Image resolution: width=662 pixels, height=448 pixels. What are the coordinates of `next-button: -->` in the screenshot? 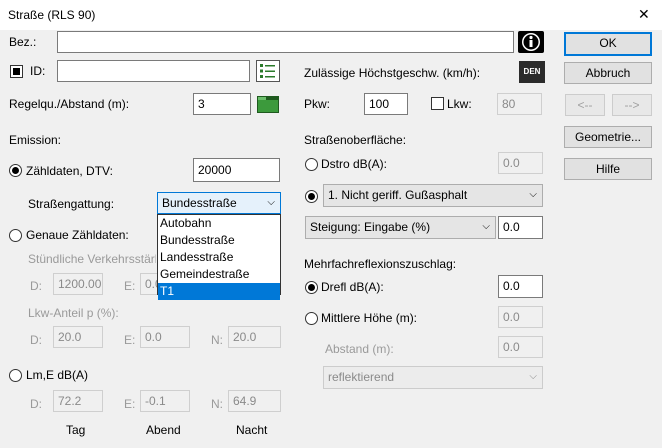 It's located at (632, 105).